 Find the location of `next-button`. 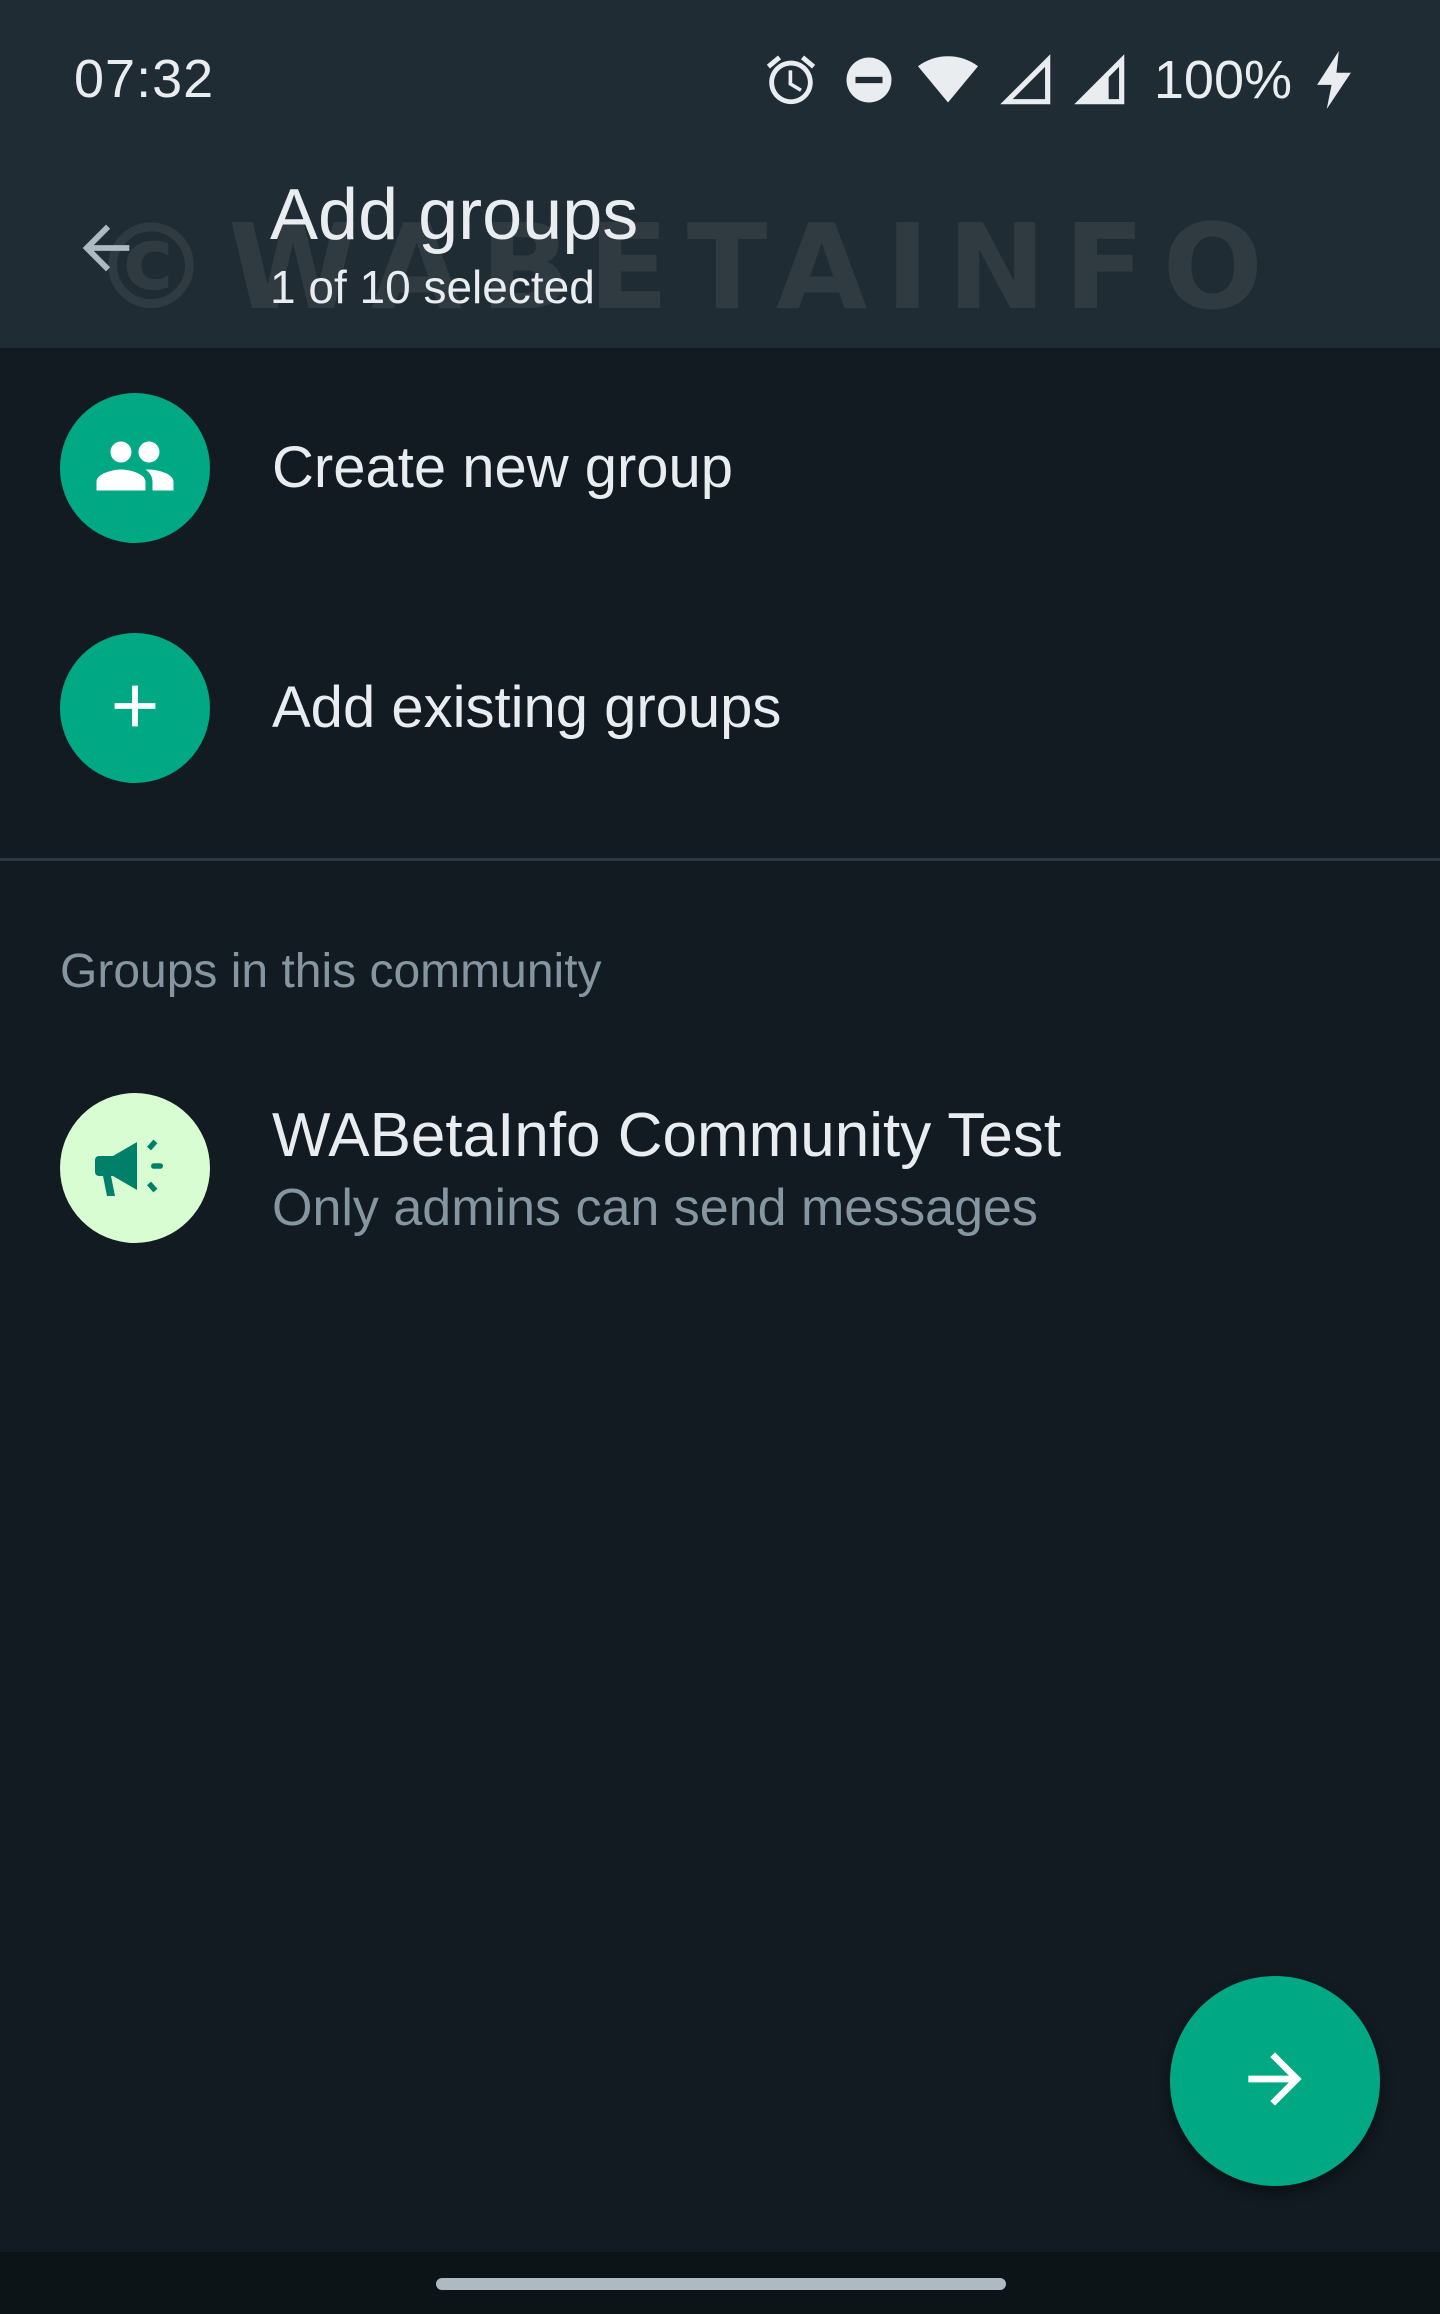

next-button is located at coordinates (1275, 2081).